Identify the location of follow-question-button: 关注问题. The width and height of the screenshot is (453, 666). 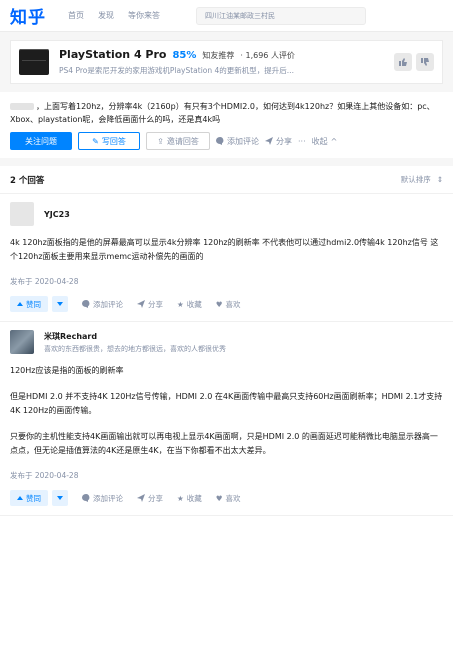
(41, 141).